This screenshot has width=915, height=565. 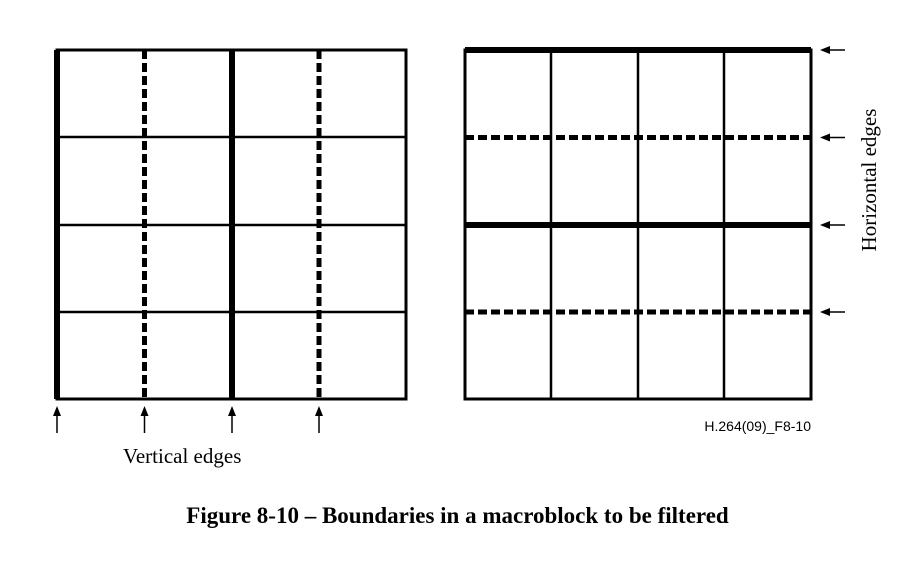 I want to click on figure-id: H.264(09)_F8-10, so click(x=757, y=426).